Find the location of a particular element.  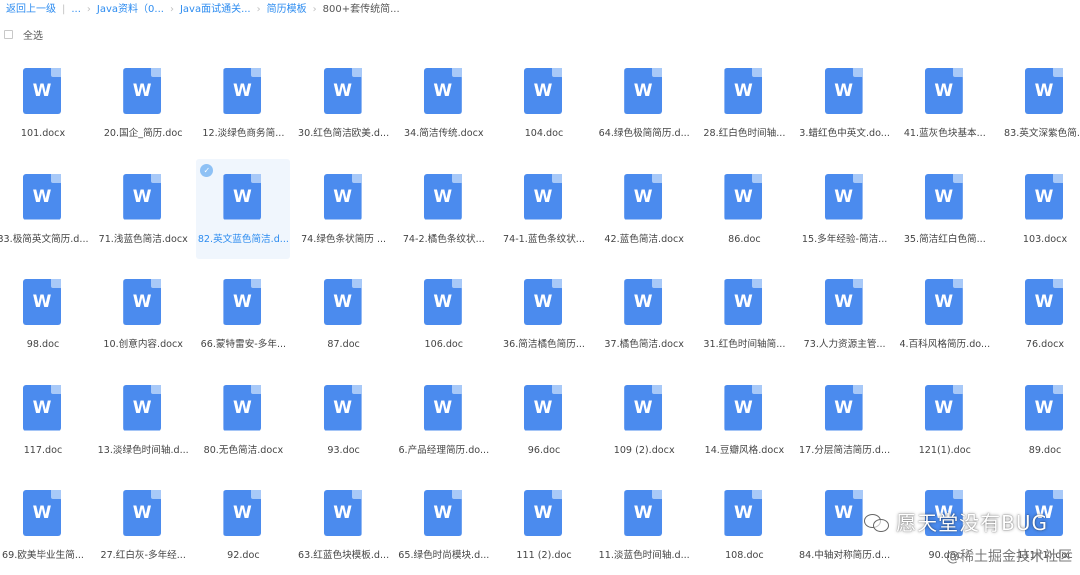

community-watermark: @稀土掘金技术社区 is located at coordinates (1009, 557).